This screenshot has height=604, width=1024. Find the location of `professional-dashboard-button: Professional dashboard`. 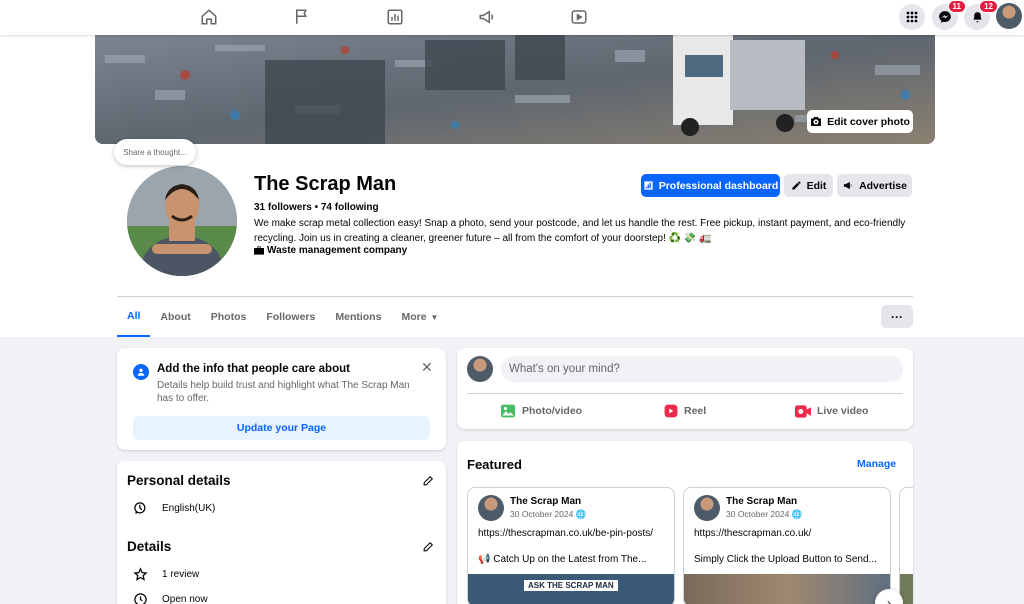

professional-dashboard-button: Professional dashboard is located at coordinates (710, 185).